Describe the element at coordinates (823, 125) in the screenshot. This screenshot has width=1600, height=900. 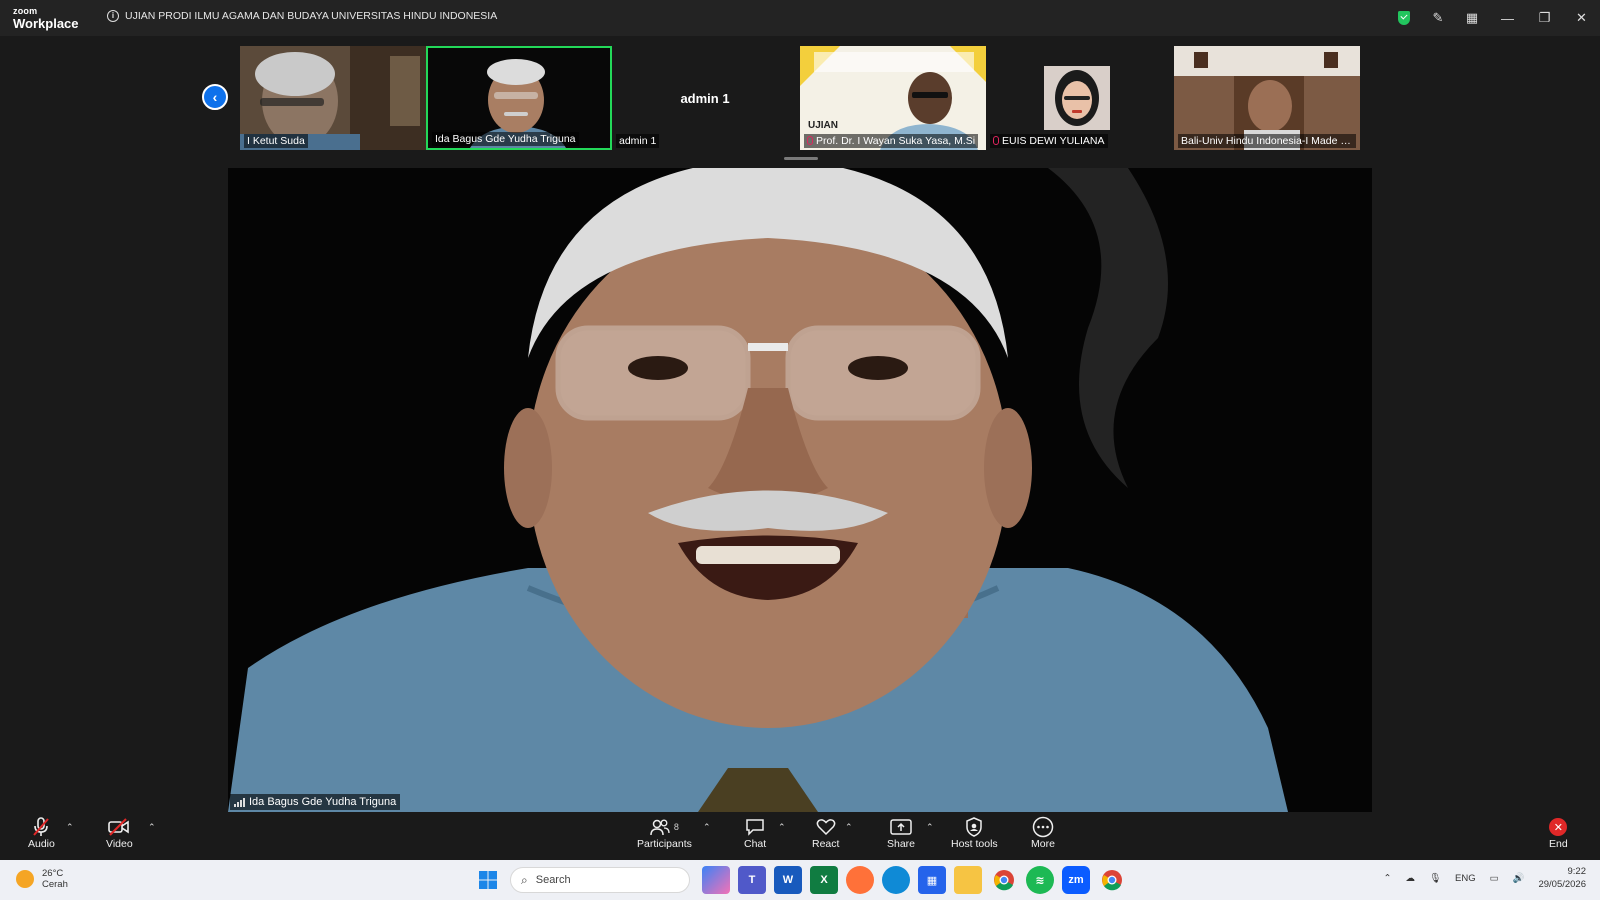
I see `slide-text: UJIAN` at that location.